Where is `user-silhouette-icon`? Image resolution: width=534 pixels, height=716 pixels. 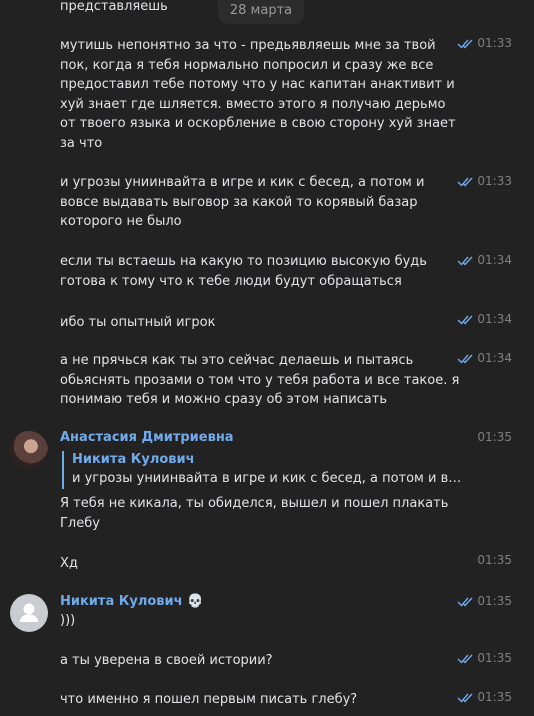
user-silhouette-icon is located at coordinates (29, 612).